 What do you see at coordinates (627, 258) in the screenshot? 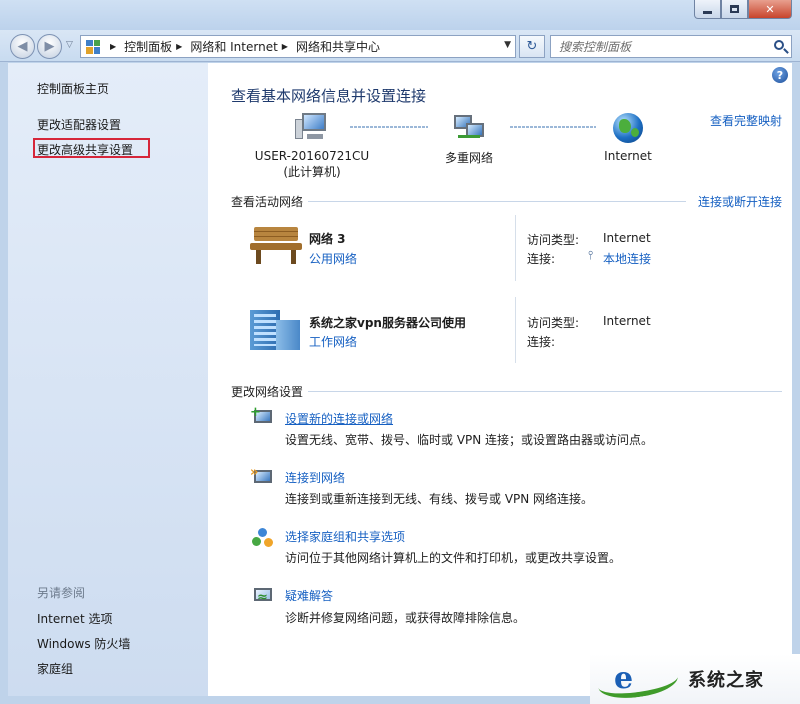
I see `local-connection-link: 本地连接` at bounding box center [627, 258].